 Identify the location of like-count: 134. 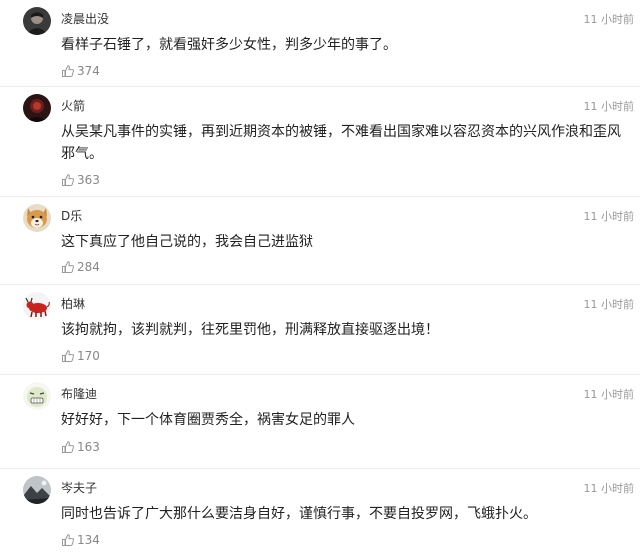
(88, 540).